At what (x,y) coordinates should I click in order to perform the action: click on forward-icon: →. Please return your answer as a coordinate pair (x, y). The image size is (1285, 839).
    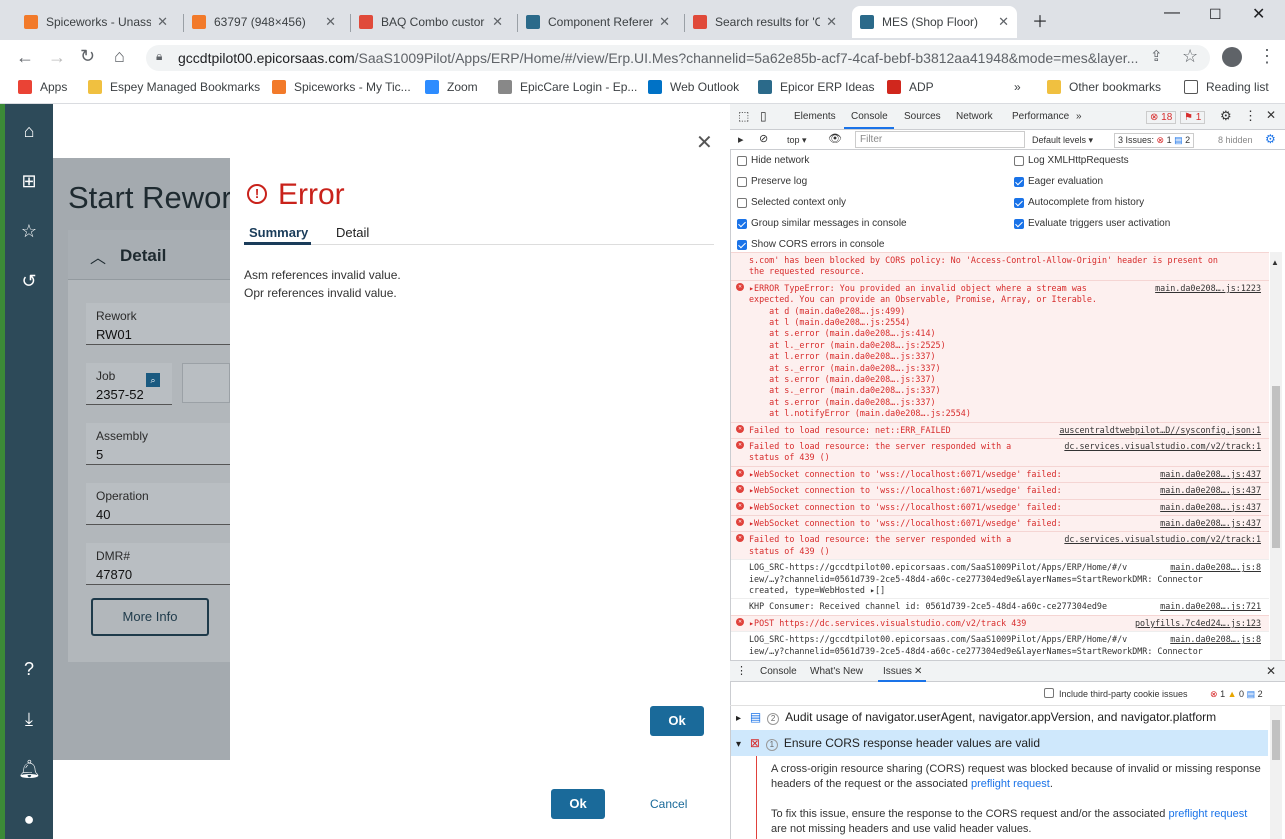
    Looking at the image, I should click on (57, 57).